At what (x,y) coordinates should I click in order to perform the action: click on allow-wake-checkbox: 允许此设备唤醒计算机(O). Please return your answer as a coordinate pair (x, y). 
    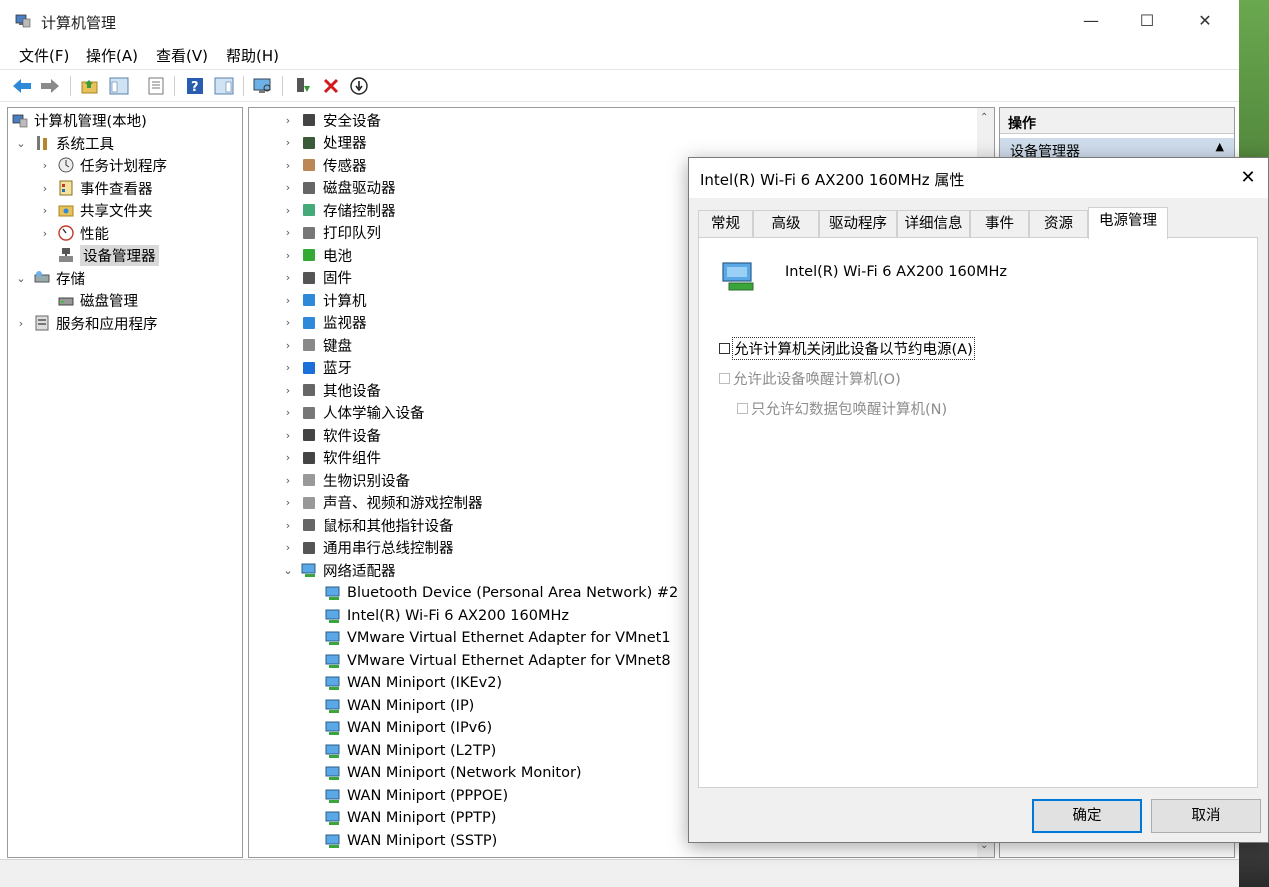
    Looking at the image, I should click on (810, 378).